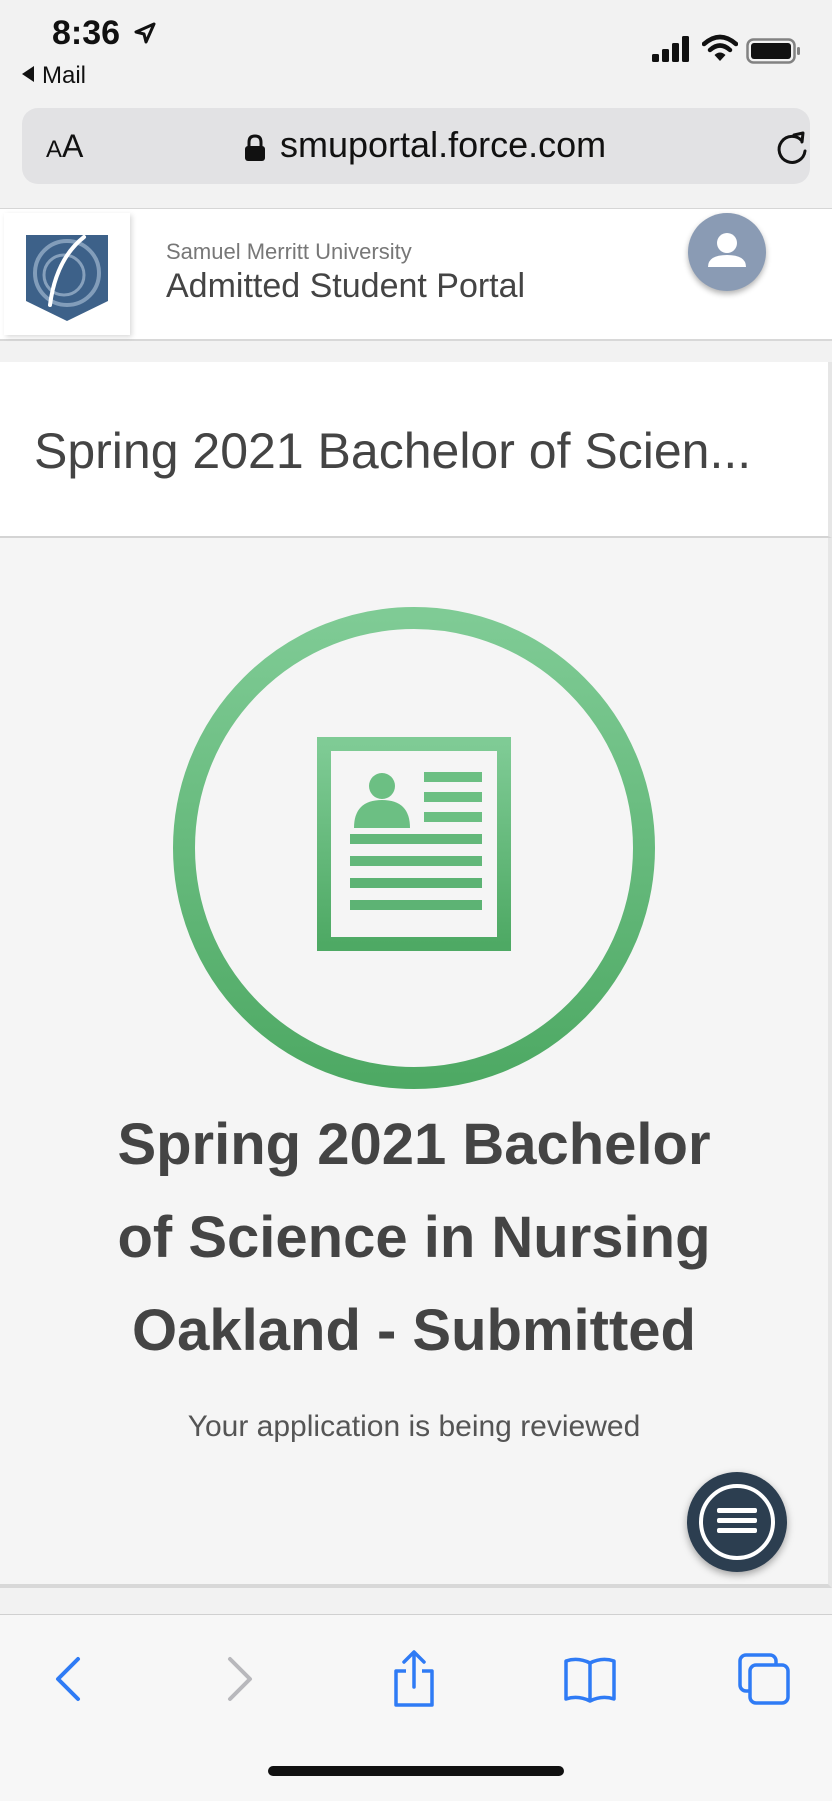  I want to click on wifi-icon, so click(720, 47).